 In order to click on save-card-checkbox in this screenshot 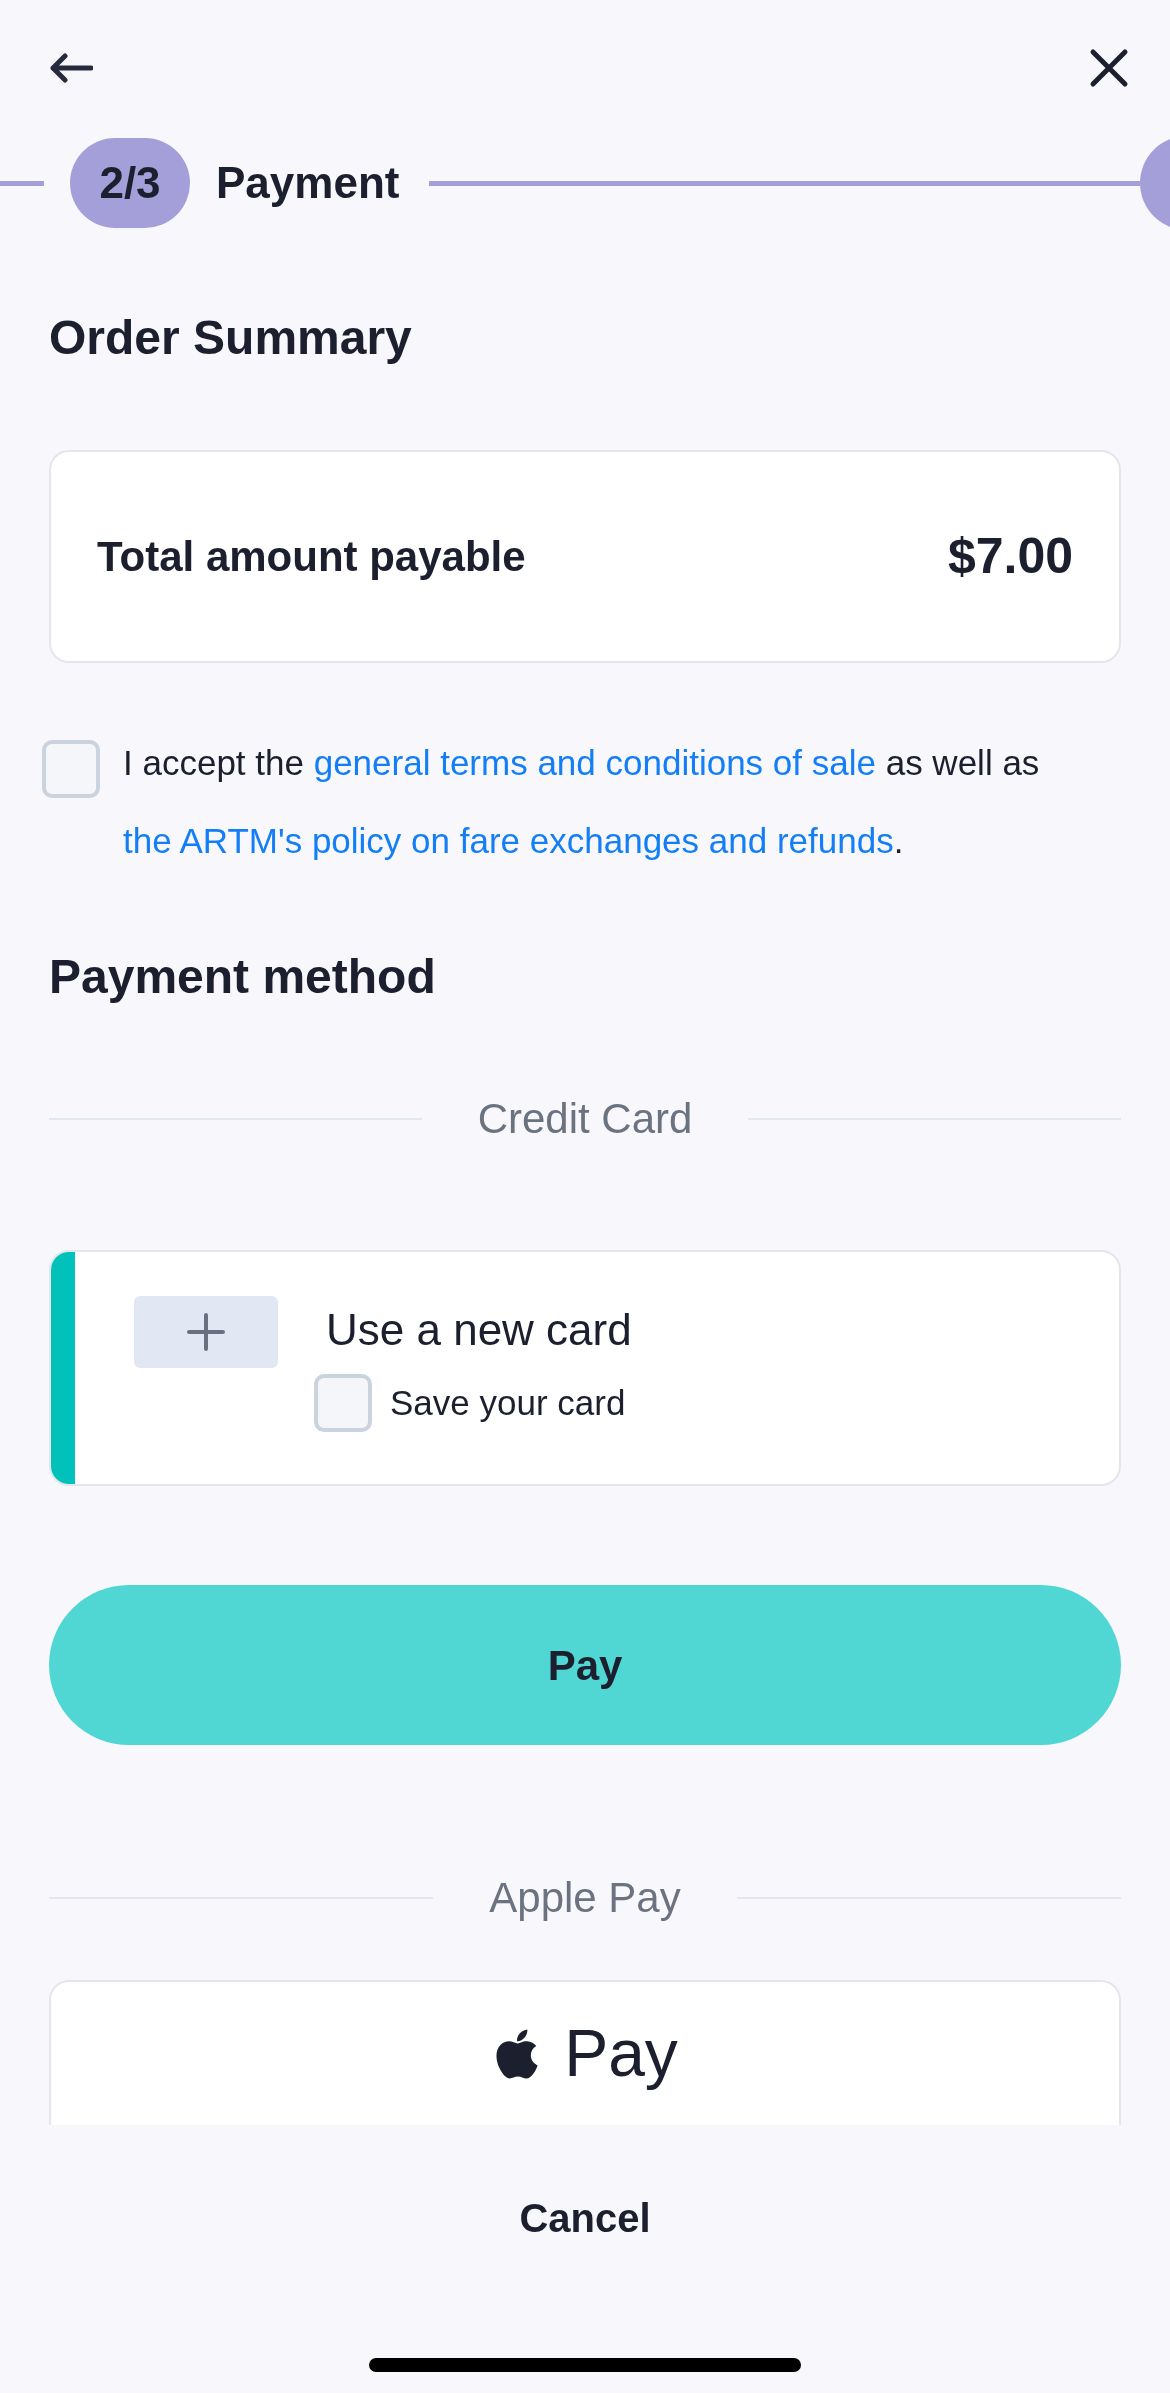, I will do `click(343, 1403)`.